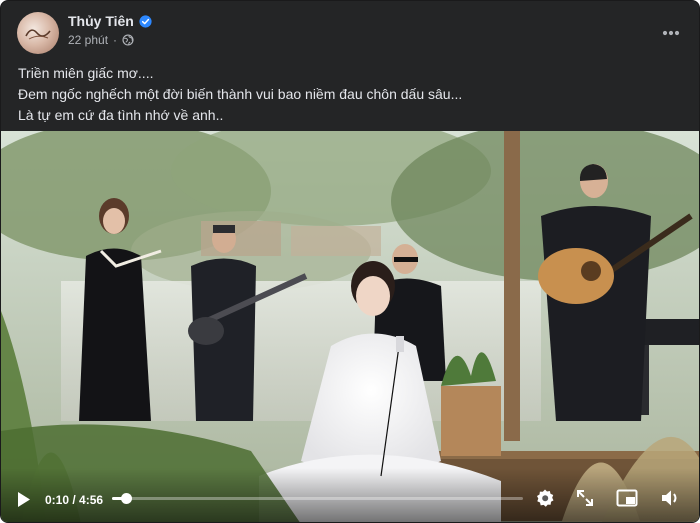 The width and height of the screenshot is (700, 523). I want to click on post-meta: 22 phút ·, so click(101, 40).